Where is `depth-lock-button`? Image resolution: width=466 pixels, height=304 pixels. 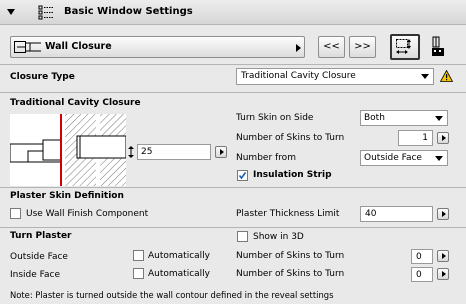 depth-lock-button is located at coordinates (221, 152).